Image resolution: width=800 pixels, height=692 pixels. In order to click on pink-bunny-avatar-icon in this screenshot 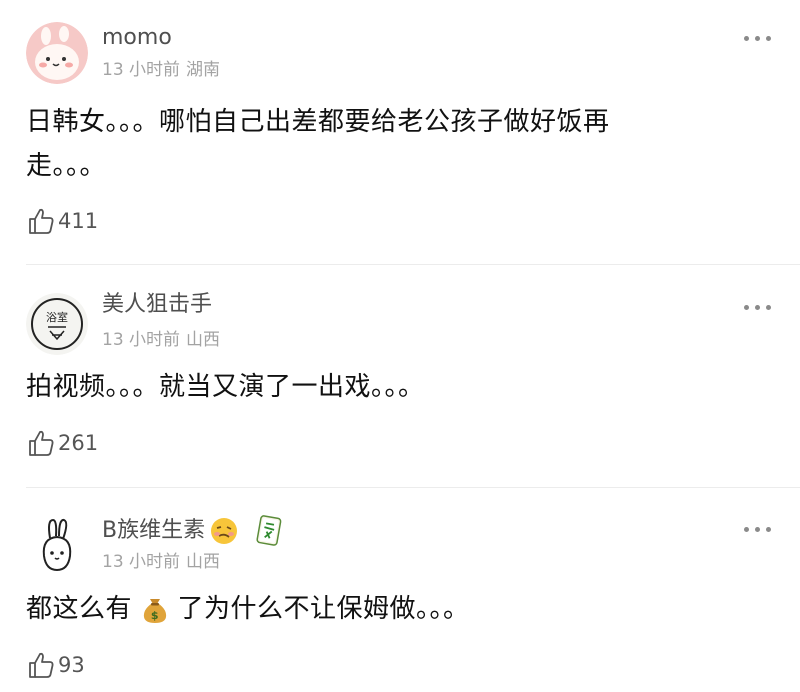, I will do `click(57, 53)`.